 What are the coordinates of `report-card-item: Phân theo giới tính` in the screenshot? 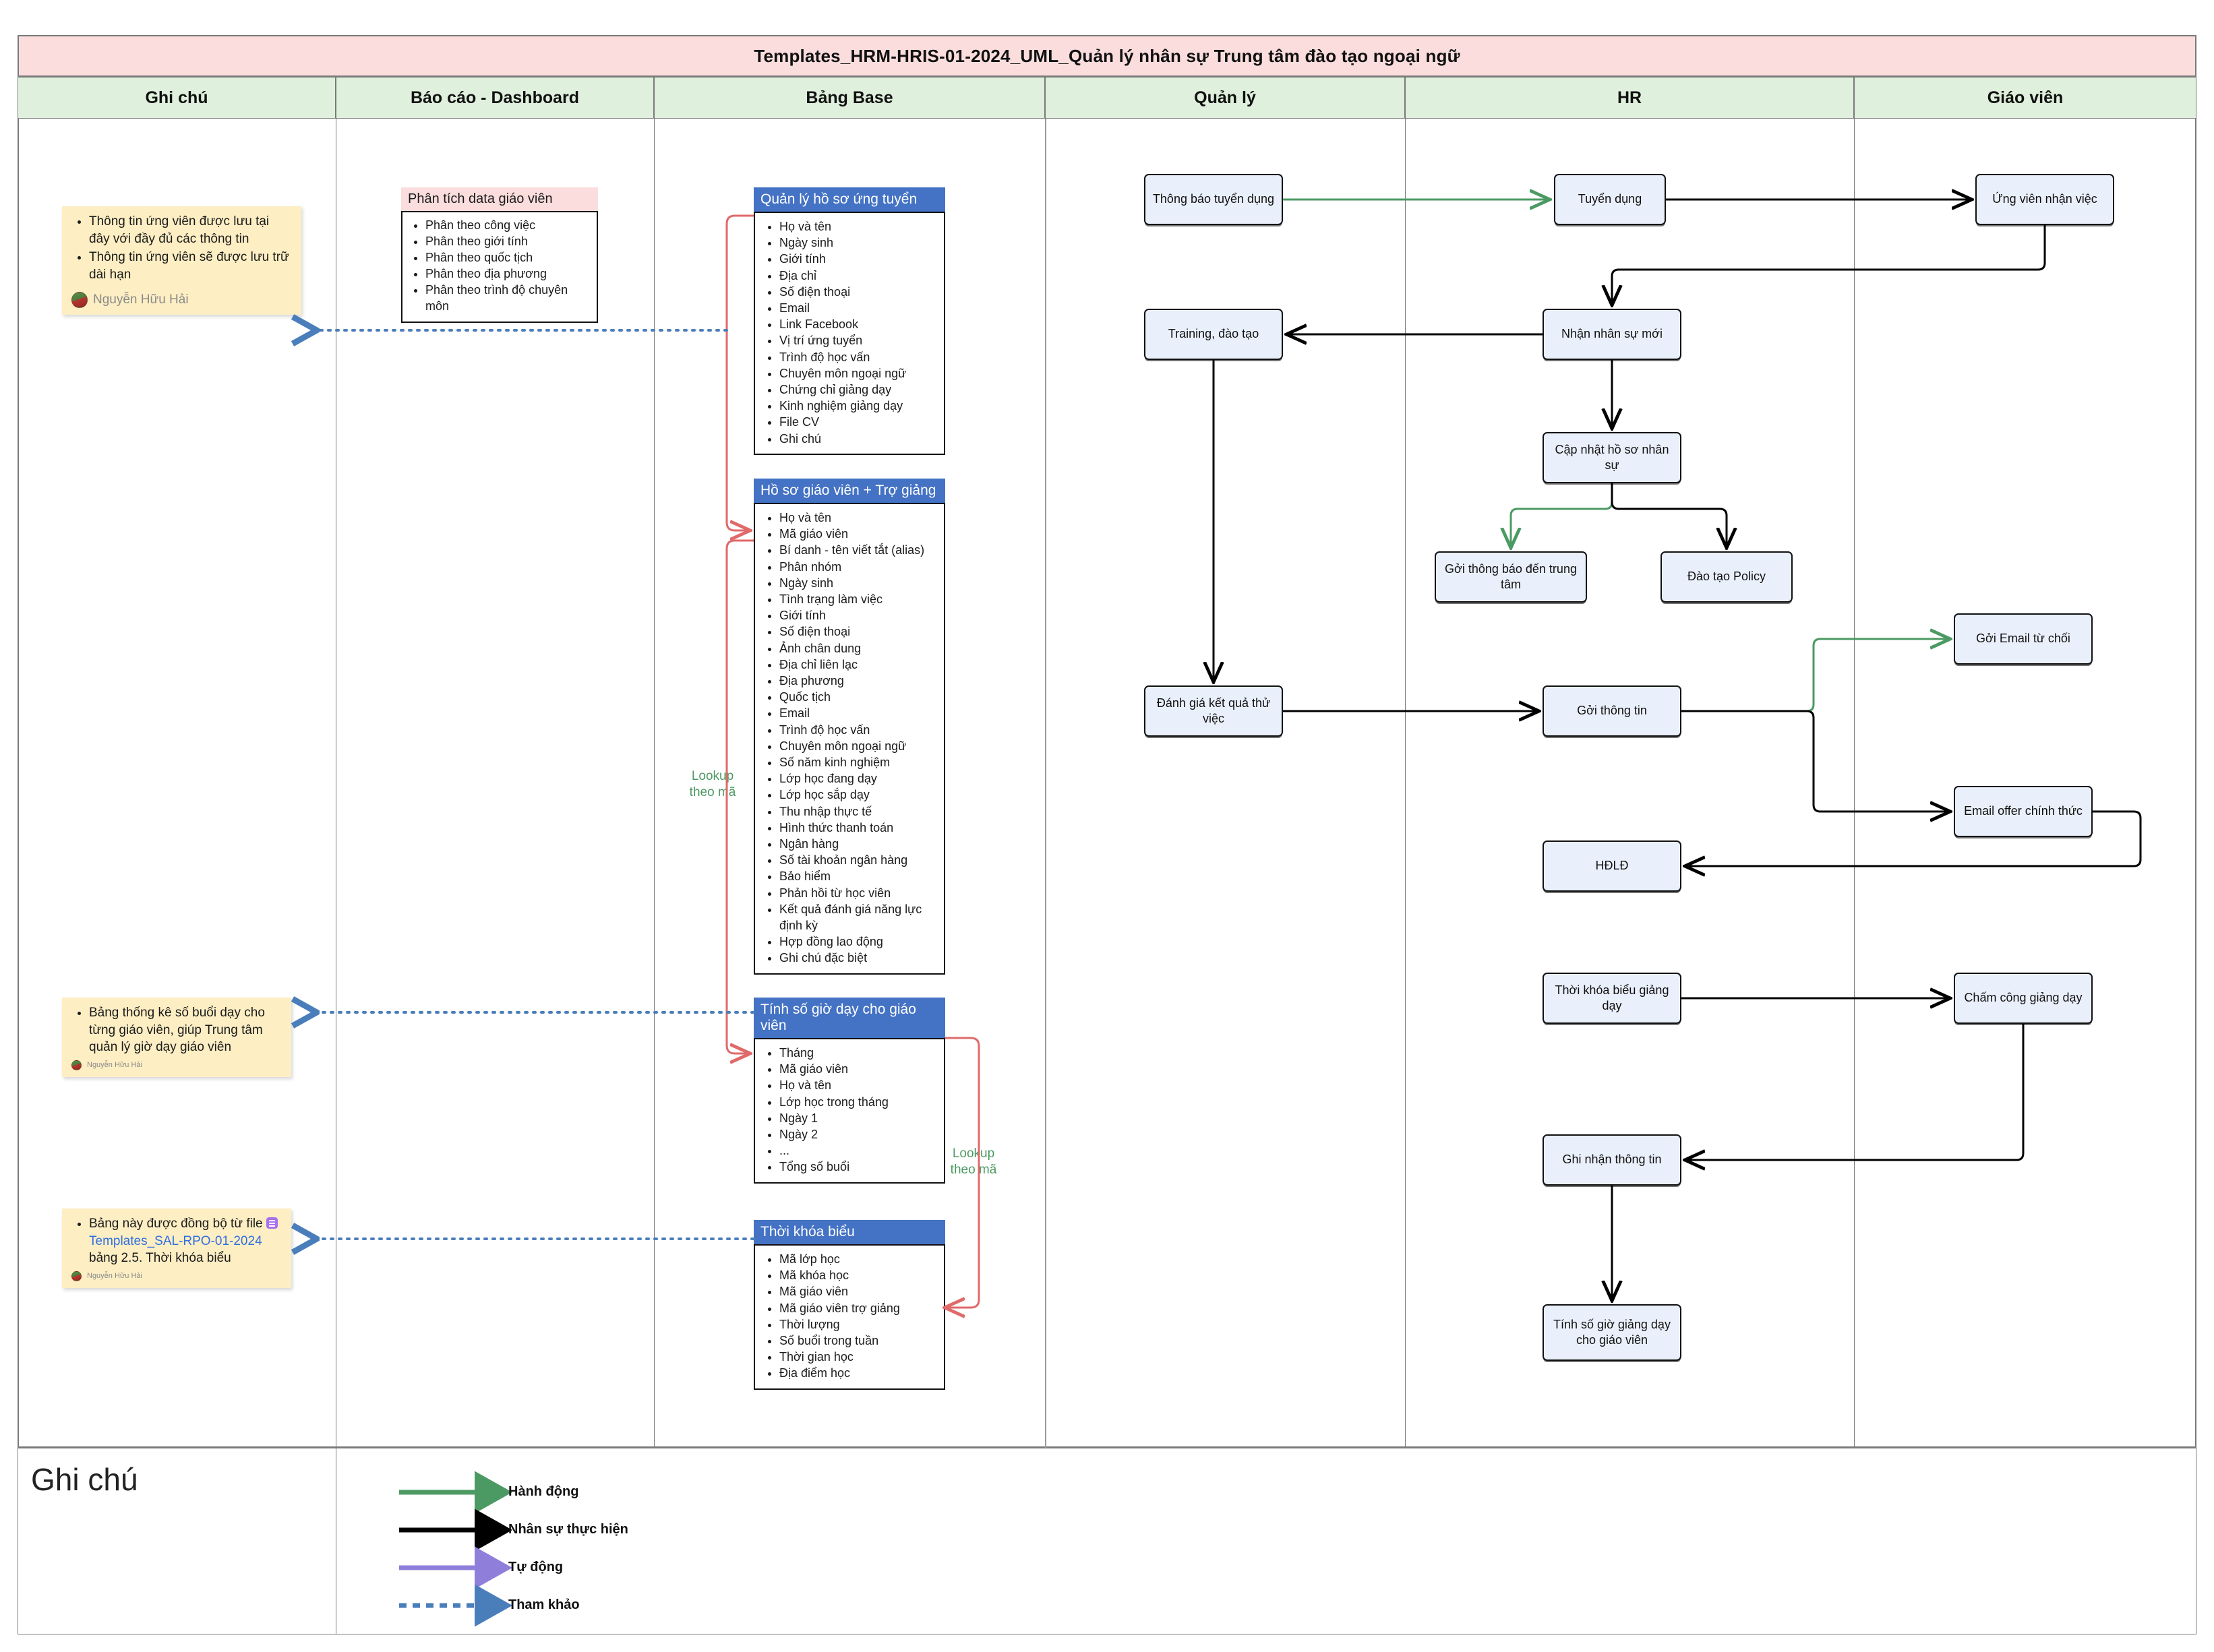 It's located at (508, 242).